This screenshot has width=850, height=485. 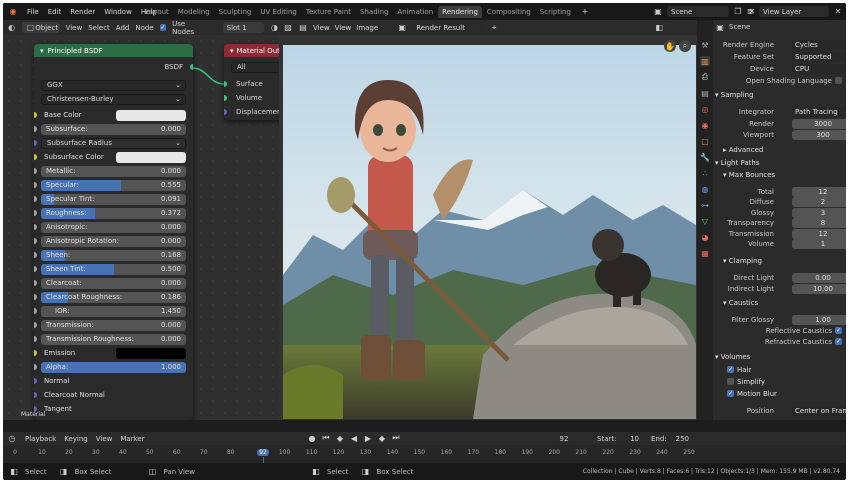 I want to click on value-slider: Anisotropic: 0.000, so click(x=113, y=227).